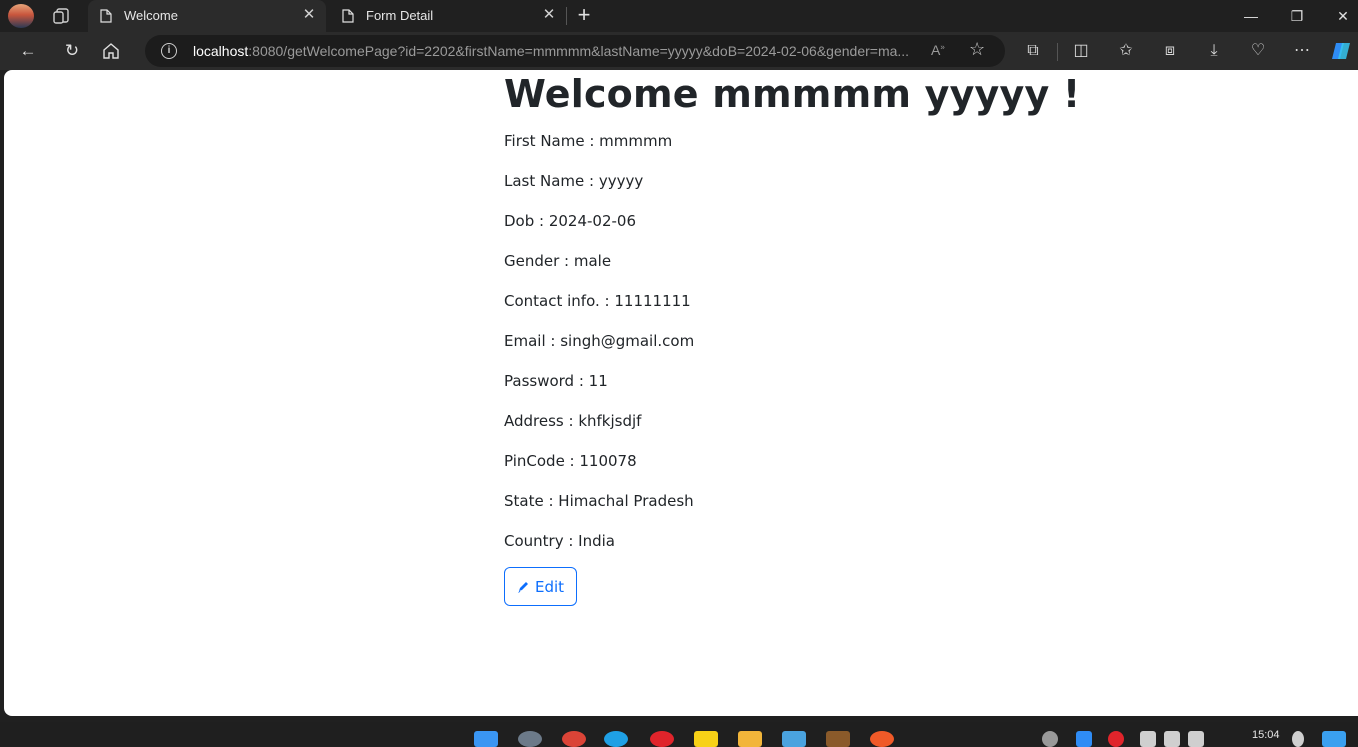 The width and height of the screenshot is (1358, 747). What do you see at coordinates (1084, 739) in the screenshot?
I see `defender-icon` at bounding box center [1084, 739].